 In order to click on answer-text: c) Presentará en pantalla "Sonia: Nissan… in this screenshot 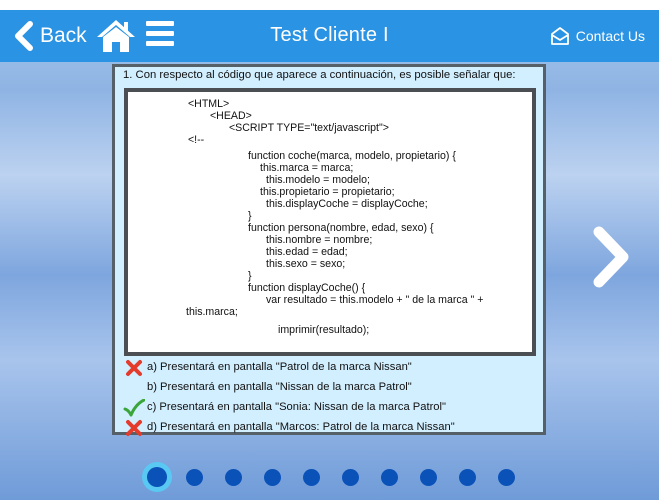, I will do `click(296, 407)`.